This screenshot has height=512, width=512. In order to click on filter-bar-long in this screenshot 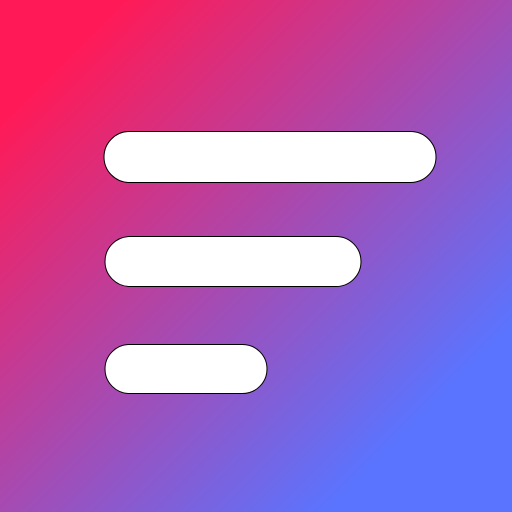, I will do `click(270, 157)`.